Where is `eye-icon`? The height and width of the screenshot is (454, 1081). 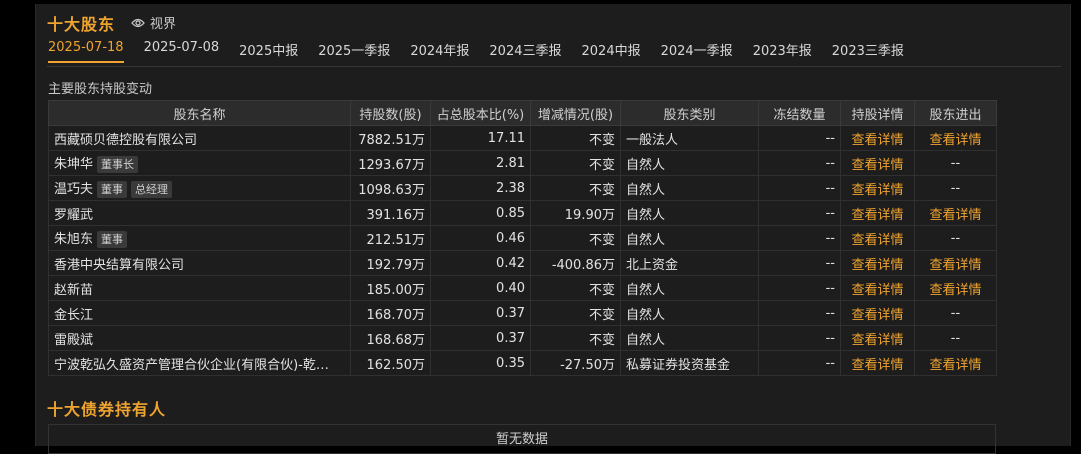
eye-icon is located at coordinates (138, 23).